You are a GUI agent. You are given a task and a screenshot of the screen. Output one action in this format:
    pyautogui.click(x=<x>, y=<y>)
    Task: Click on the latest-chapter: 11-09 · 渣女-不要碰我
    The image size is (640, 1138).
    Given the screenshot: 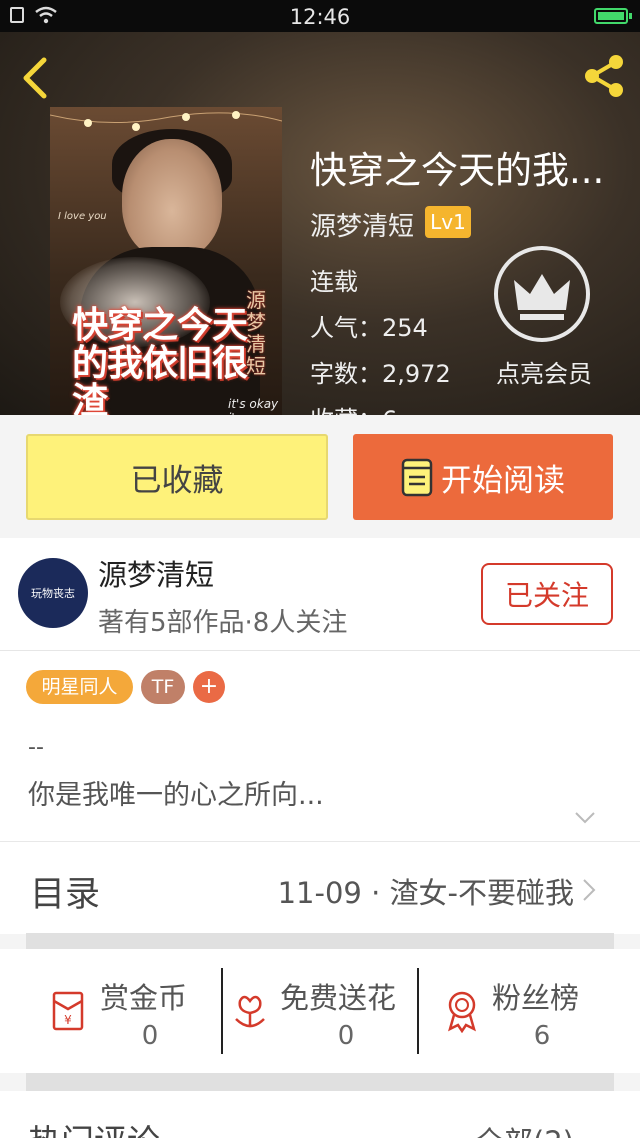 What is the action you would take?
    pyautogui.click(x=425, y=893)
    